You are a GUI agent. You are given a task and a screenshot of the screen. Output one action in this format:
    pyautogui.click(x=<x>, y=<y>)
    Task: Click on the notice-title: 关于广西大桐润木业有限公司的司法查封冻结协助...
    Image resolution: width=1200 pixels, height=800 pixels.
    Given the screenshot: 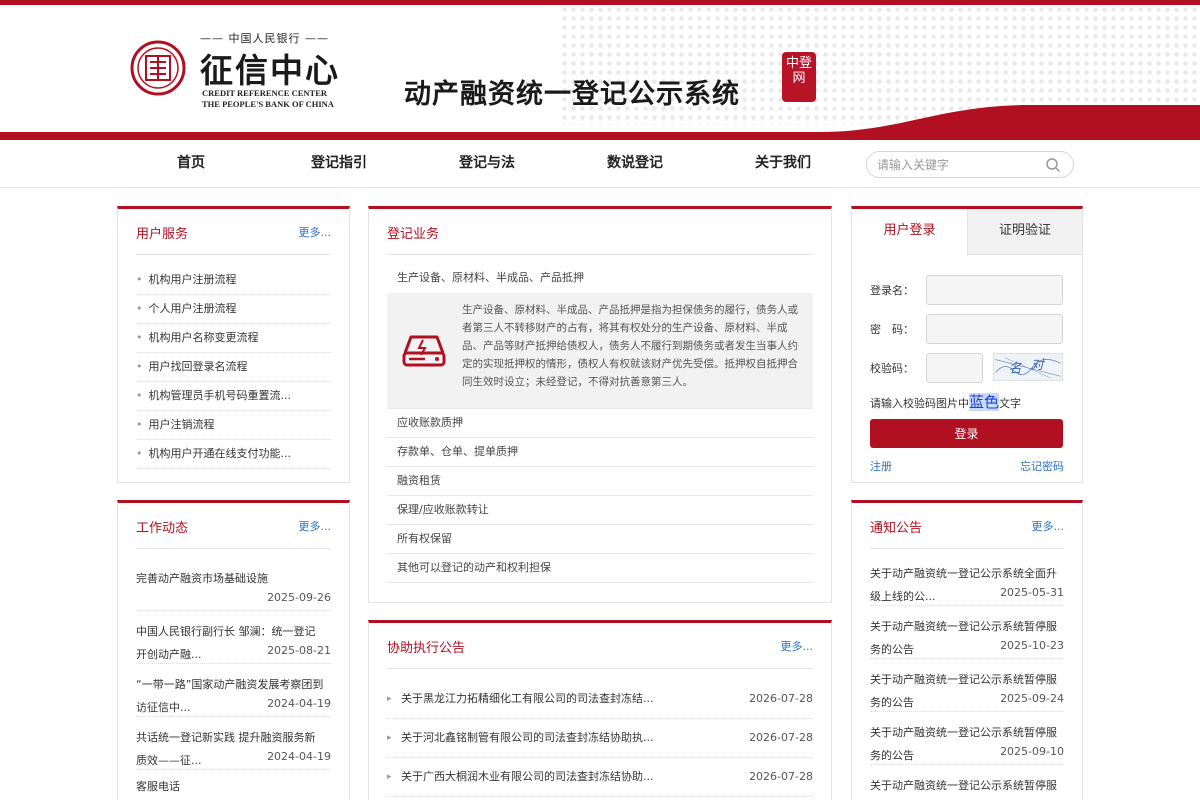 What is the action you would take?
    pyautogui.click(x=527, y=776)
    